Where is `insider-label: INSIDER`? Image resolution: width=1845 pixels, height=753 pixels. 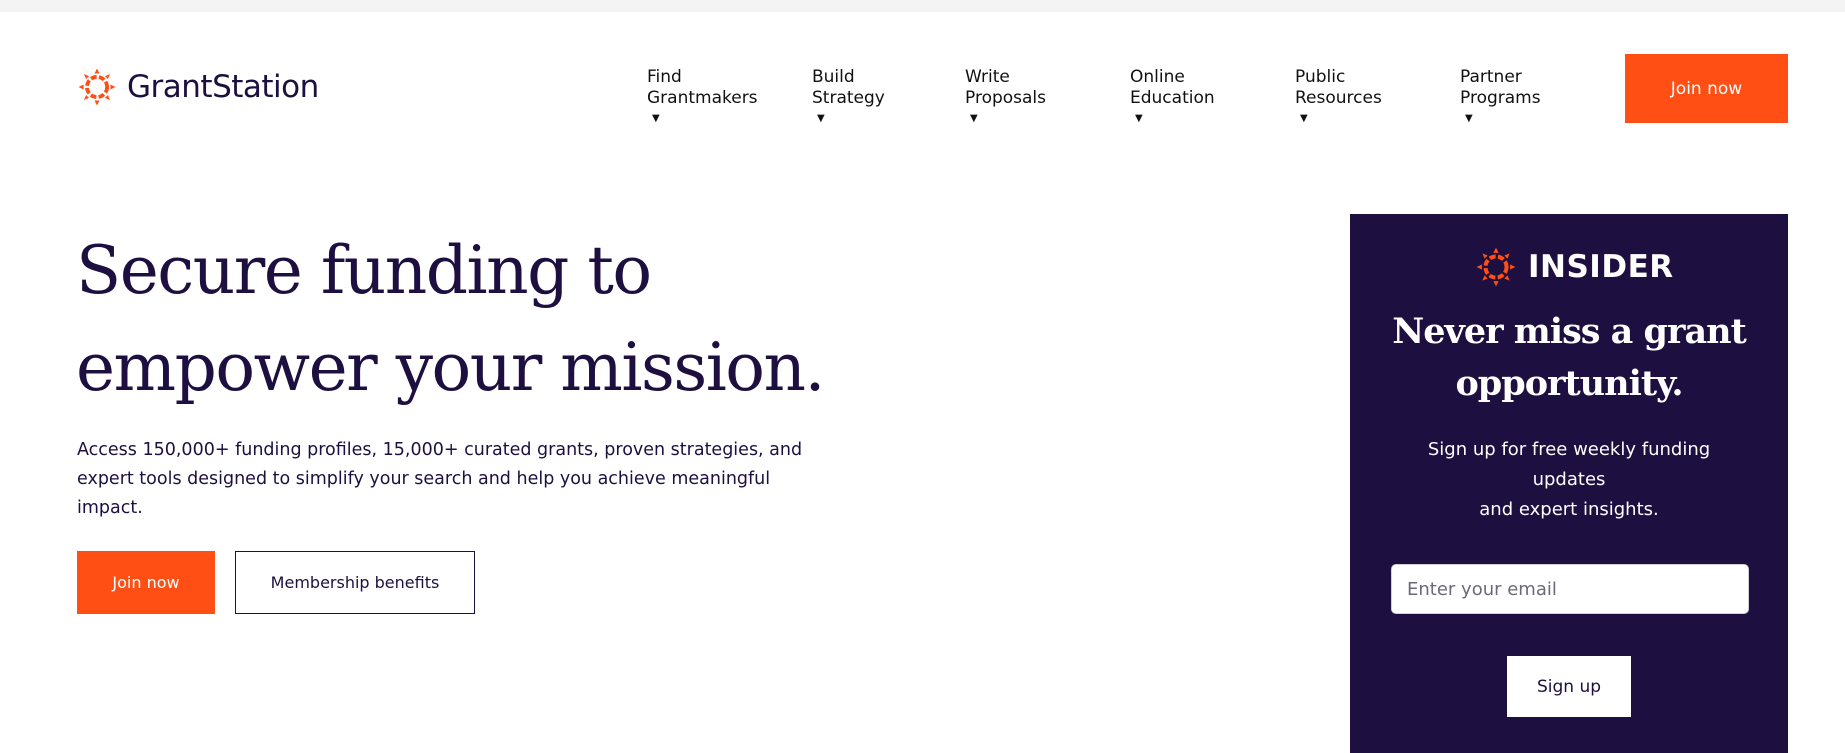 insider-label: INSIDER is located at coordinates (1601, 267).